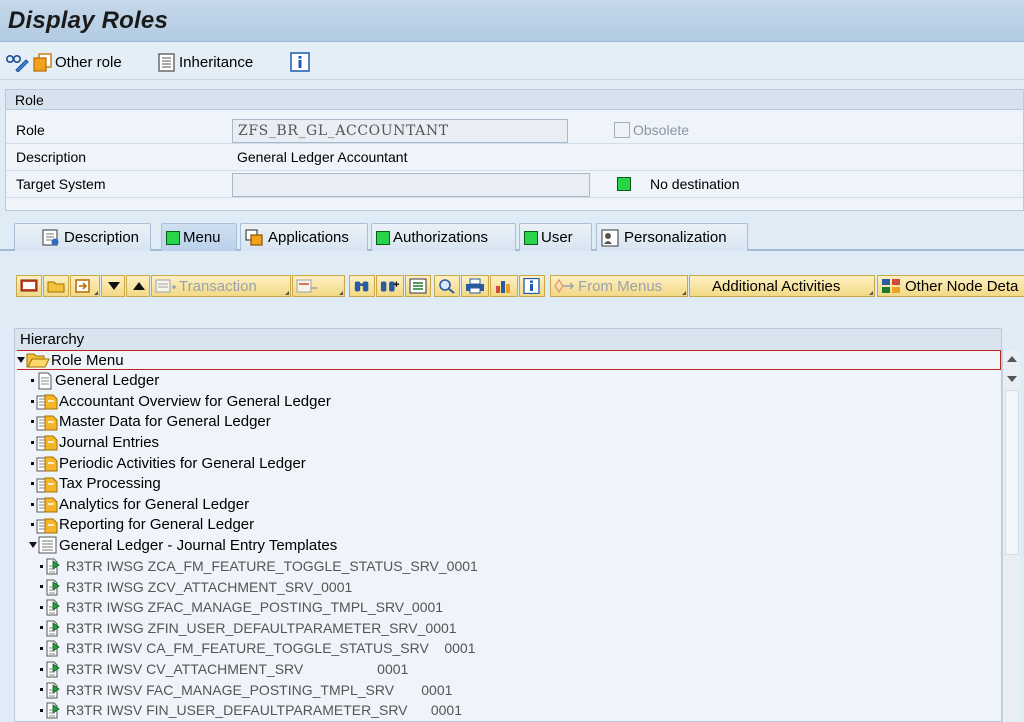 The image size is (1024, 722). I want to click on tree-node: Journal Entries, so click(94, 442).